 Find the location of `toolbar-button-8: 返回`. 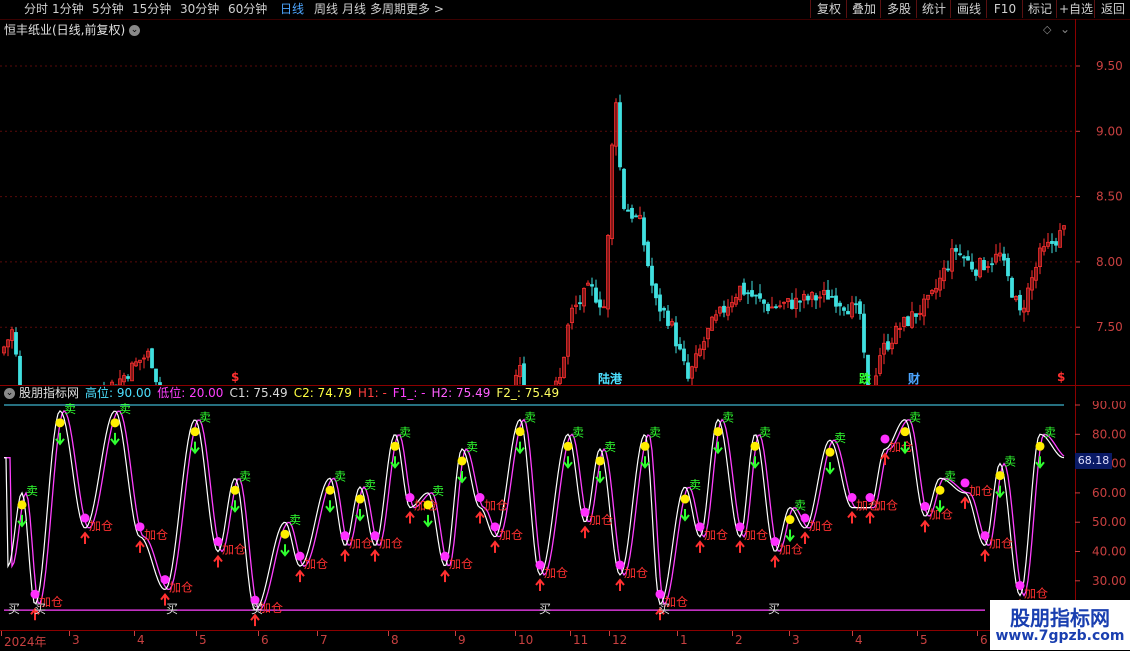

toolbar-button-8: 返回 is located at coordinates (1112, 9).